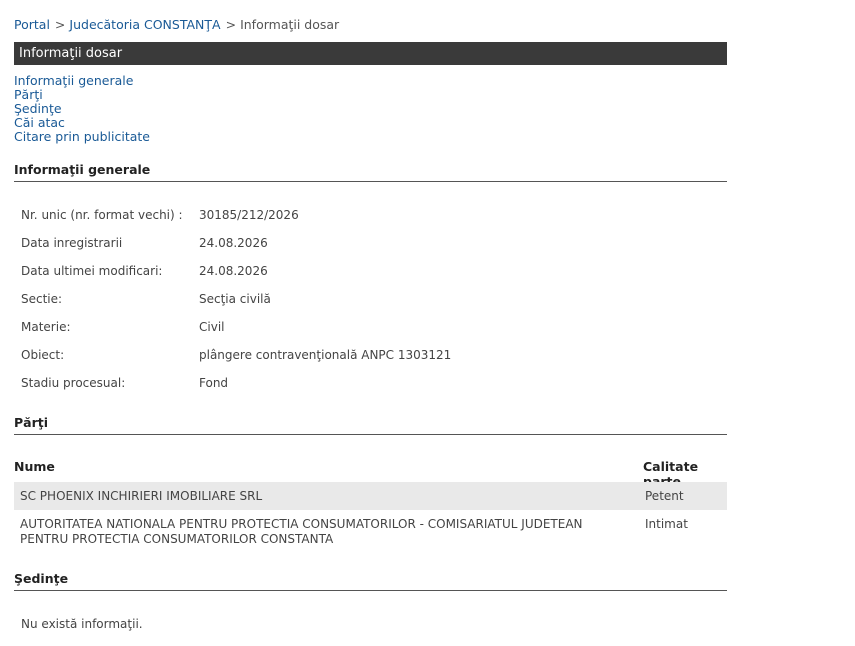 The image size is (855, 646). What do you see at coordinates (290, 24) in the screenshot?
I see `breadcrumb-current: Informaţii dosar` at bounding box center [290, 24].